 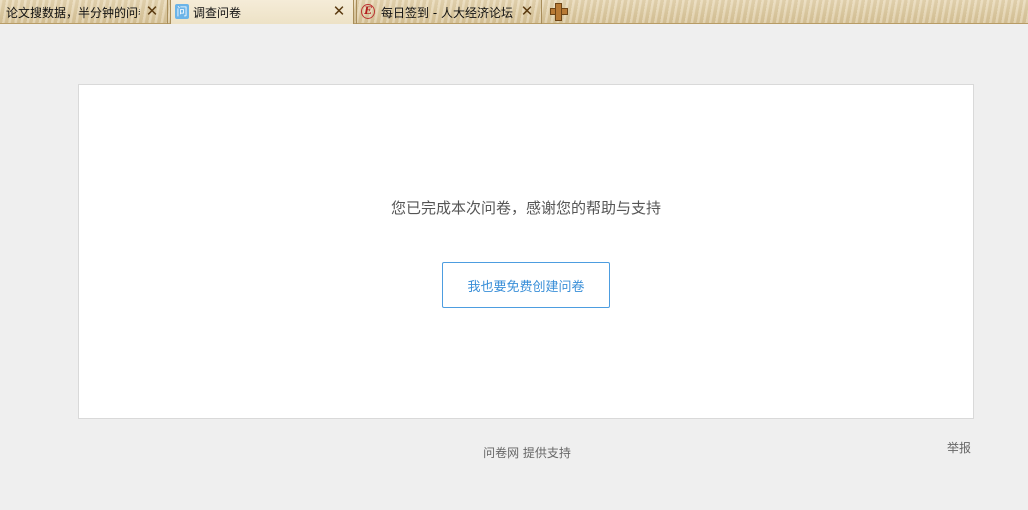 I want to click on tab-daily-checkin: E 每日签到 - 人大经济论坛 ✕, so click(x=449, y=12).